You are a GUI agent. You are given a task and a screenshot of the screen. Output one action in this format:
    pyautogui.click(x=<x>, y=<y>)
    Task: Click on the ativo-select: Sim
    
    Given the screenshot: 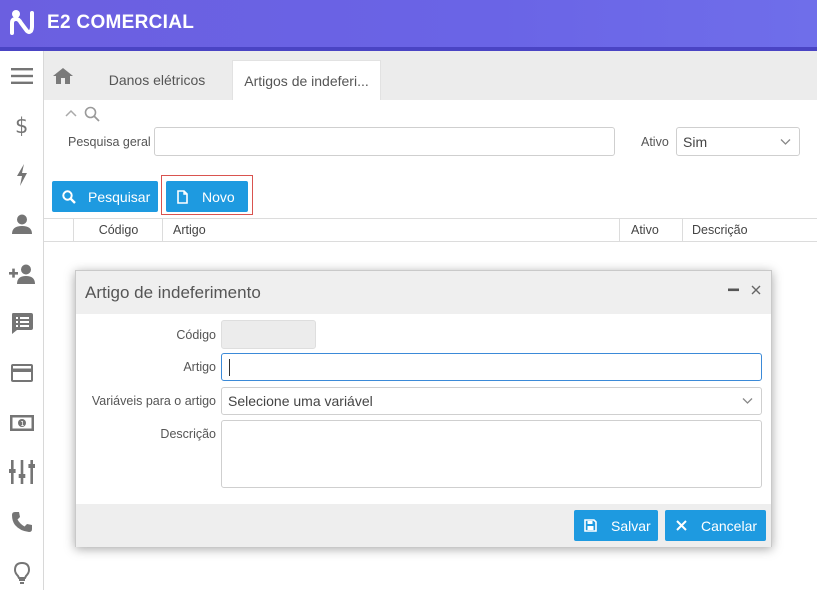 What is the action you would take?
    pyautogui.click(x=738, y=141)
    